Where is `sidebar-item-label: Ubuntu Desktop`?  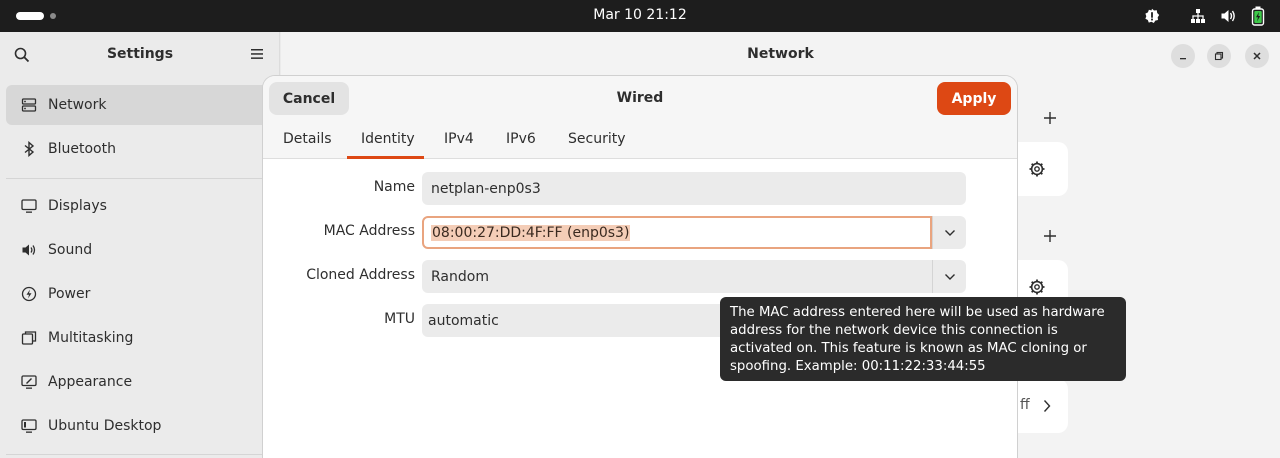
sidebar-item-label: Ubuntu Desktop is located at coordinates (105, 426).